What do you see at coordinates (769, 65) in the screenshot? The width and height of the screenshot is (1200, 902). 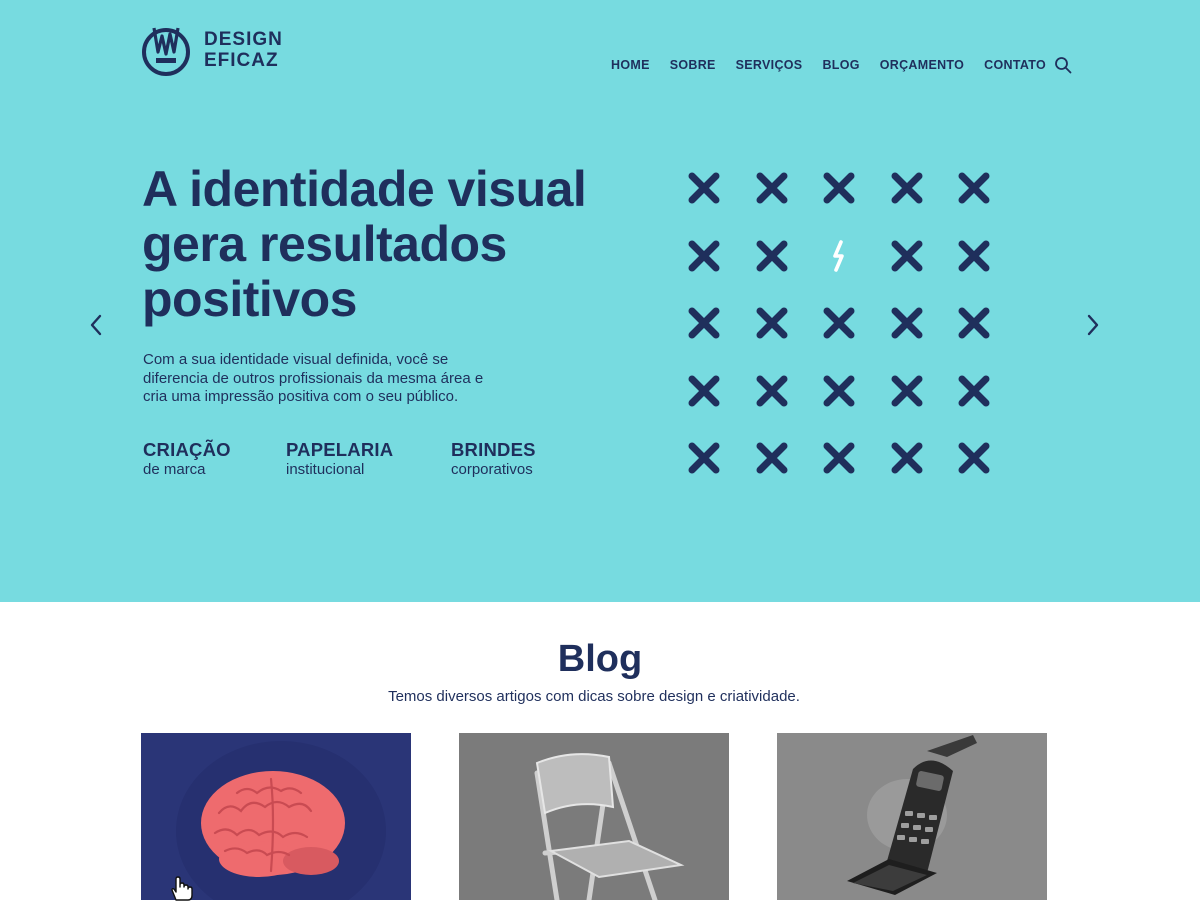 I see `nav-servicos: SERVIÇOS` at bounding box center [769, 65].